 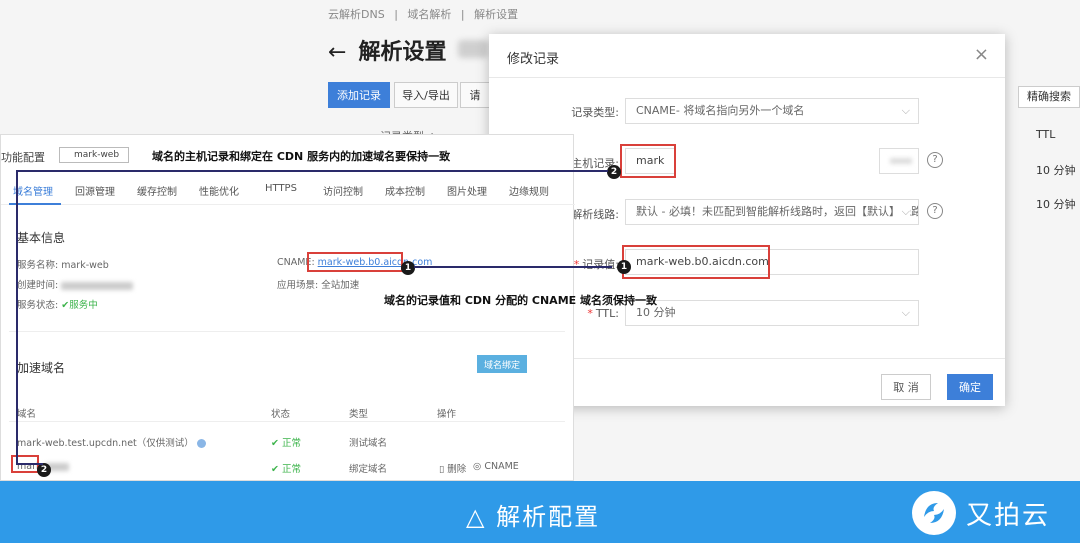 I want to click on highlight-bound-domain, so click(x=25, y=464).